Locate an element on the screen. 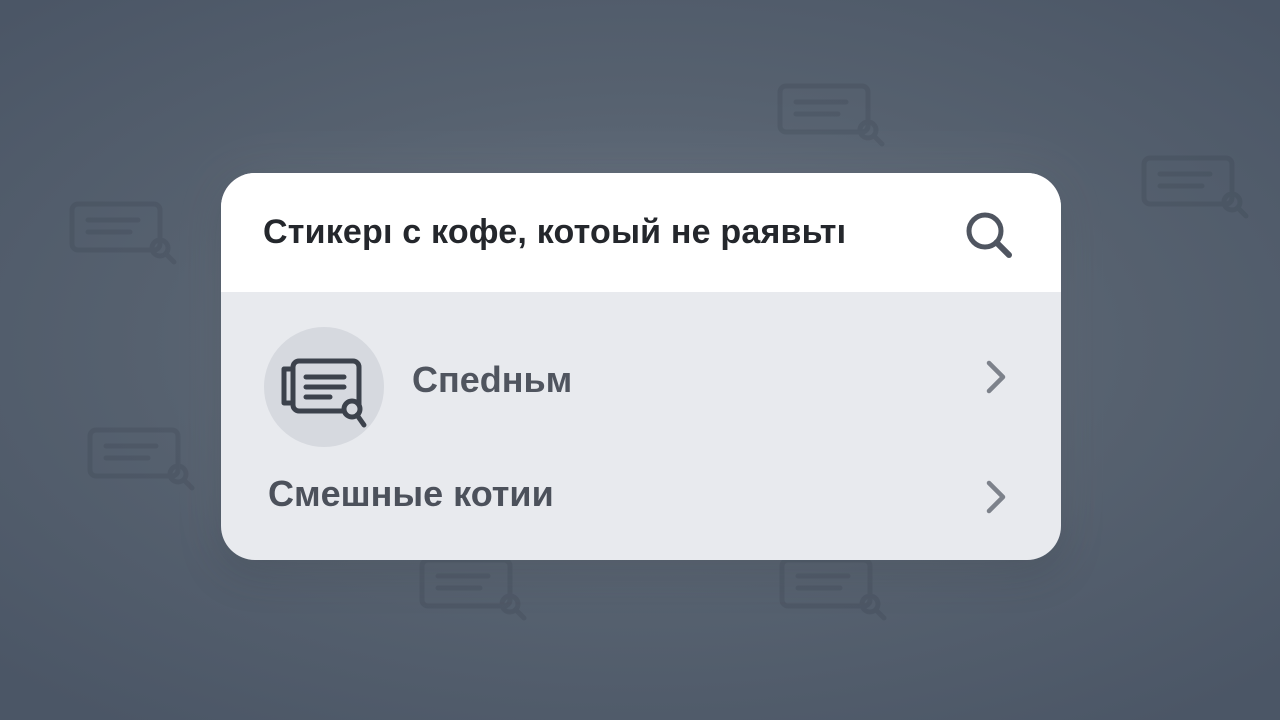  sticker-icon is located at coordinates (324, 387).